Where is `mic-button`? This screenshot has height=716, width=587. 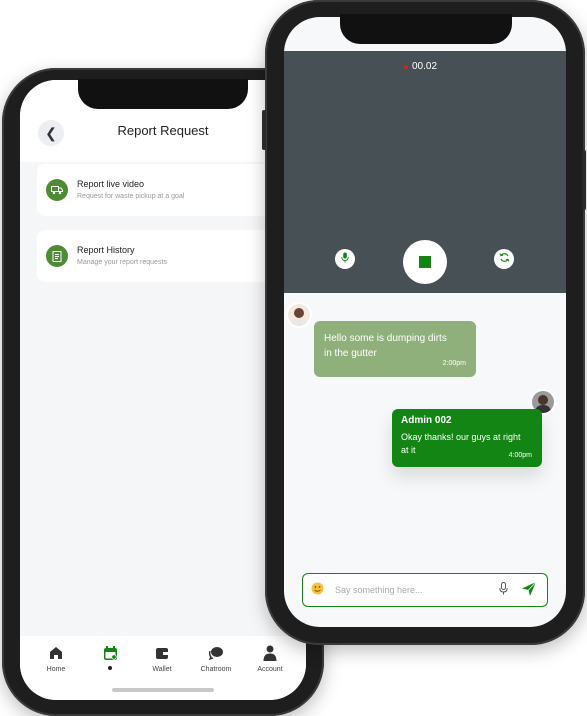 mic-button is located at coordinates (345, 259).